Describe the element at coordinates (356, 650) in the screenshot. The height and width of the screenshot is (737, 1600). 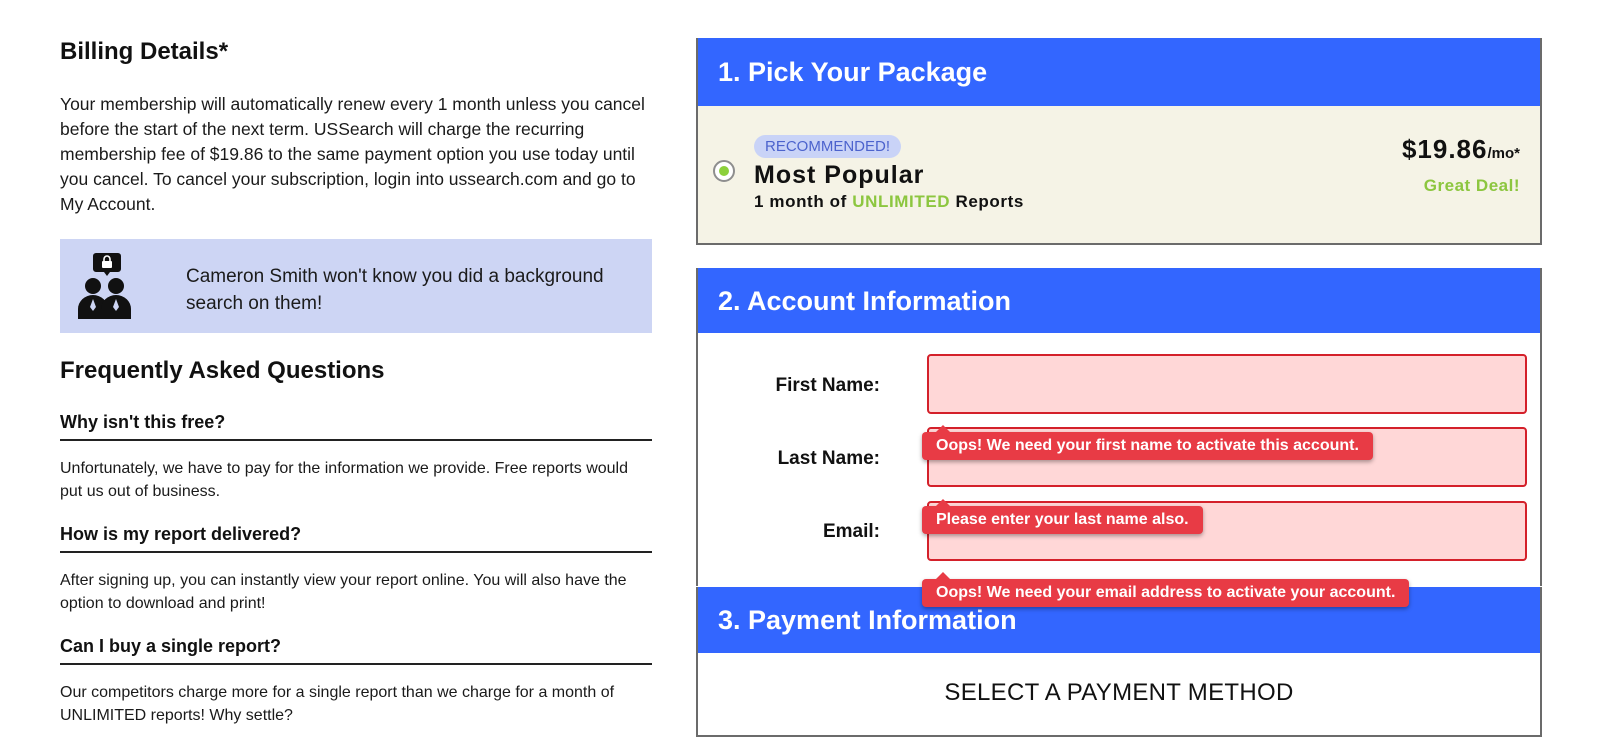
I see `faq-question: Can I buy a single report?` at that location.